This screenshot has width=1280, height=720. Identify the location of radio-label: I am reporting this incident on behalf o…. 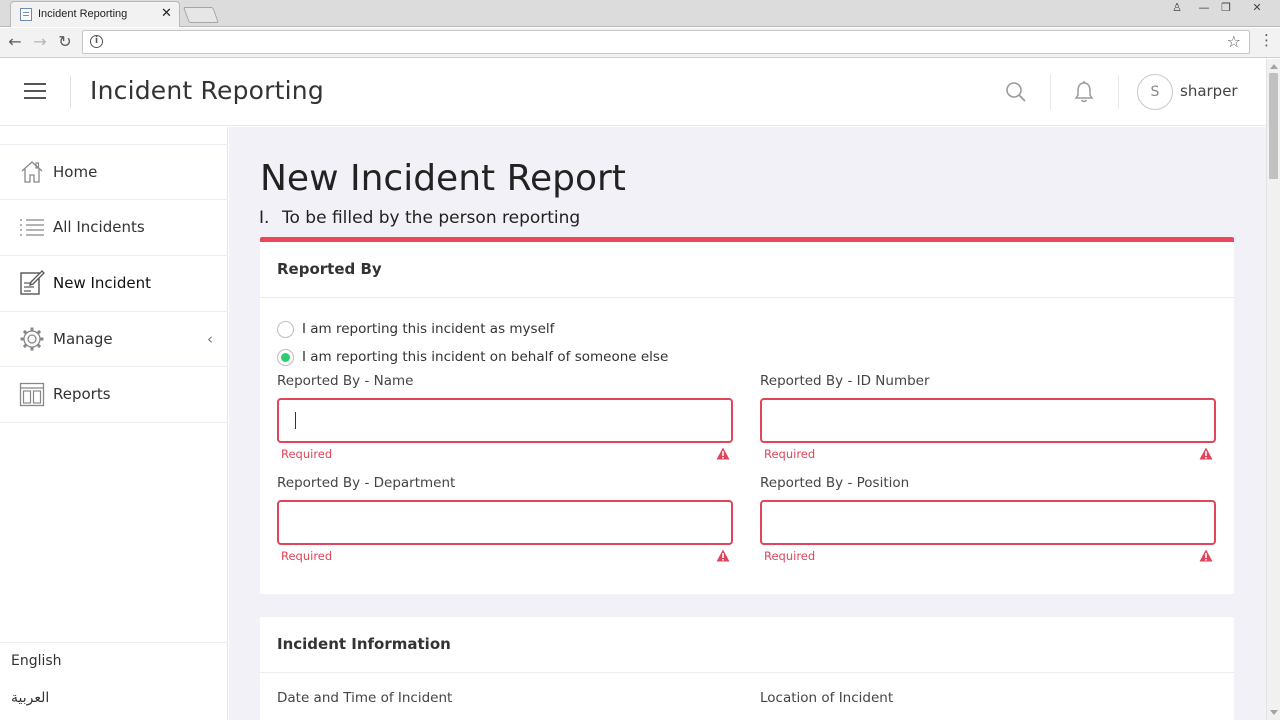
(485, 357).